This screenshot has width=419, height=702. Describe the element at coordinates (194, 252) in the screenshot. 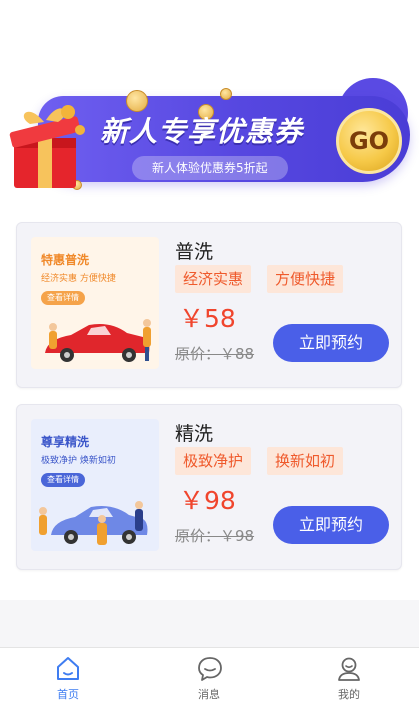

I see `service-name: 普洗` at that location.